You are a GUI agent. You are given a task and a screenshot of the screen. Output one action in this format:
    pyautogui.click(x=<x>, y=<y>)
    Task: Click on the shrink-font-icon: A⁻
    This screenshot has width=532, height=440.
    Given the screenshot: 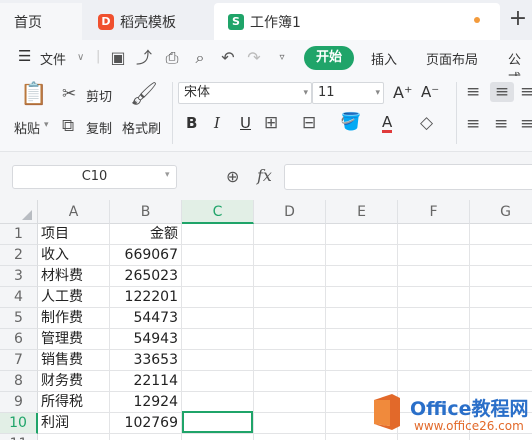 What is the action you would take?
    pyautogui.click(x=430, y=92)
    